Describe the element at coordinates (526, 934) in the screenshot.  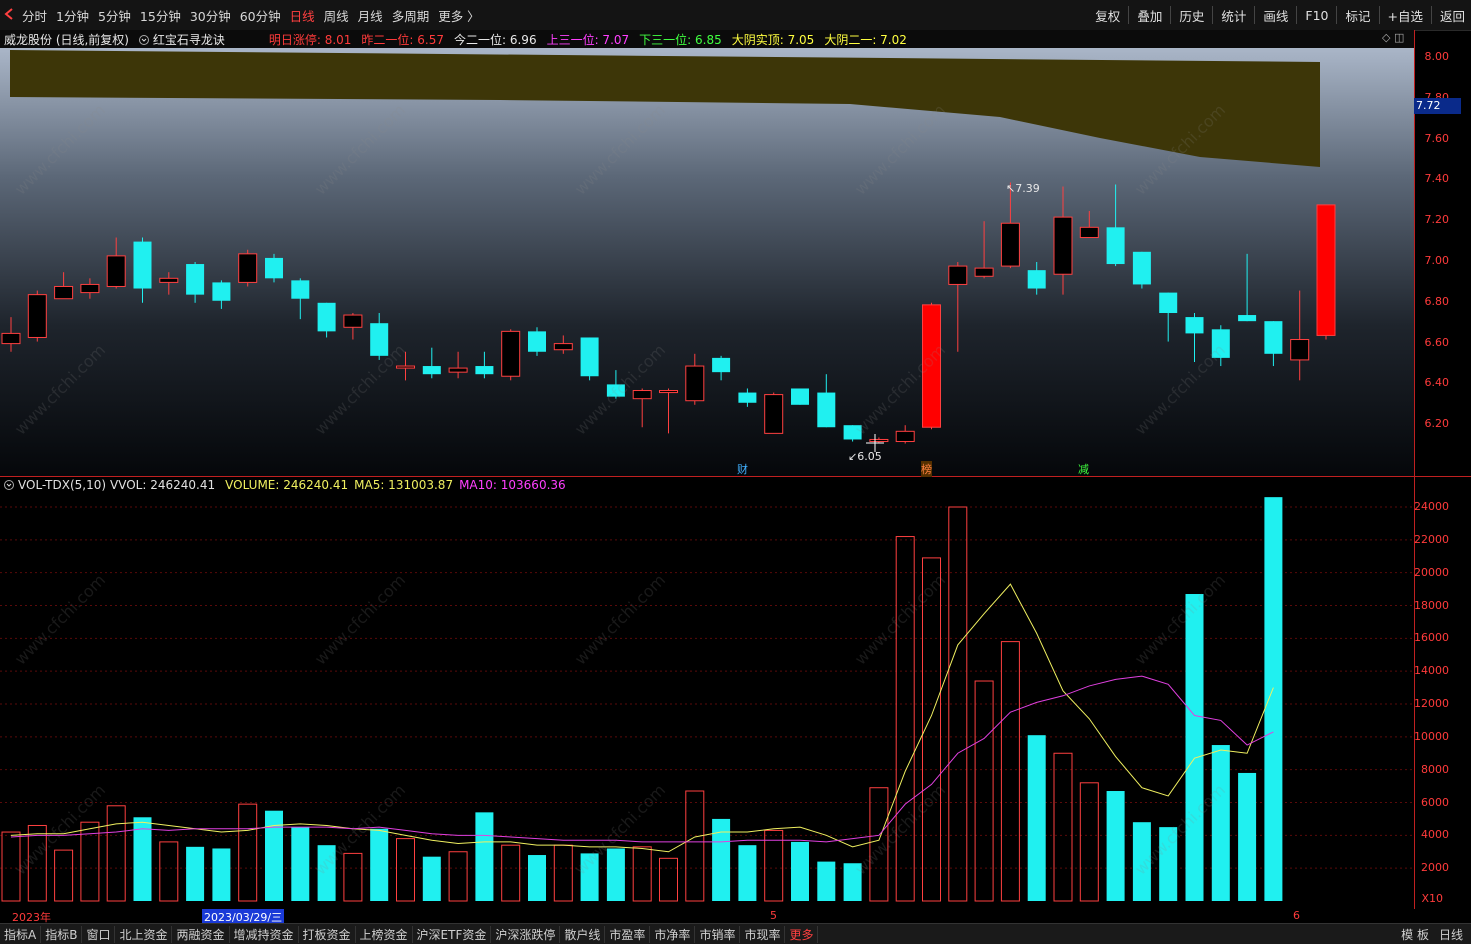
I see `indicator-tab: 沪深涨跌停` at that location.